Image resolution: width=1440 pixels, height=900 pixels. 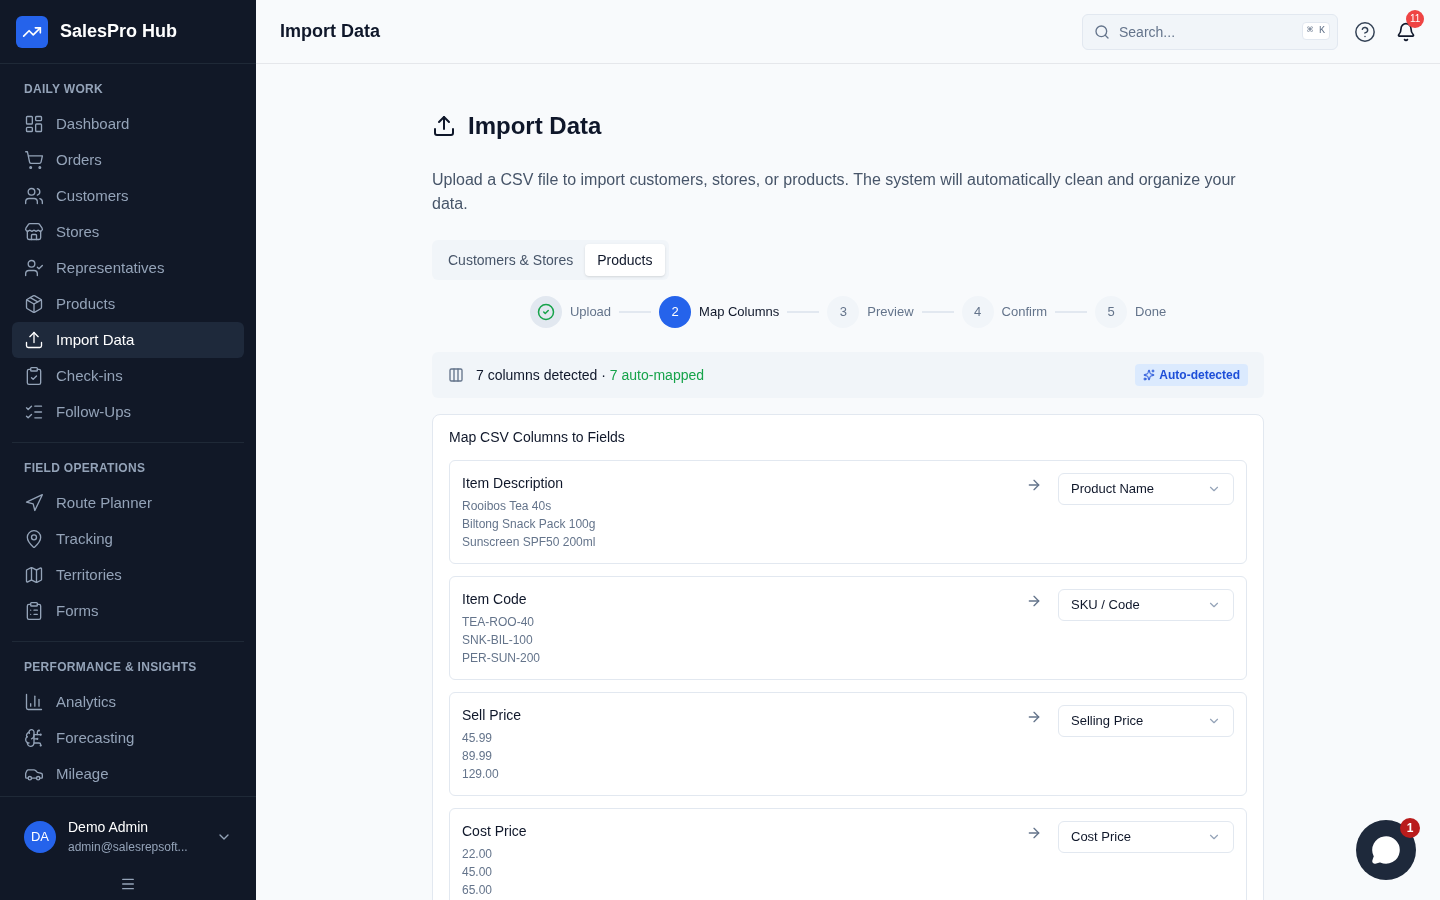 I want to click on page-description: Upload a CSV file to import customers, stores, or products. The system will automatically clean and organize your data., so click(x=834, y=192).